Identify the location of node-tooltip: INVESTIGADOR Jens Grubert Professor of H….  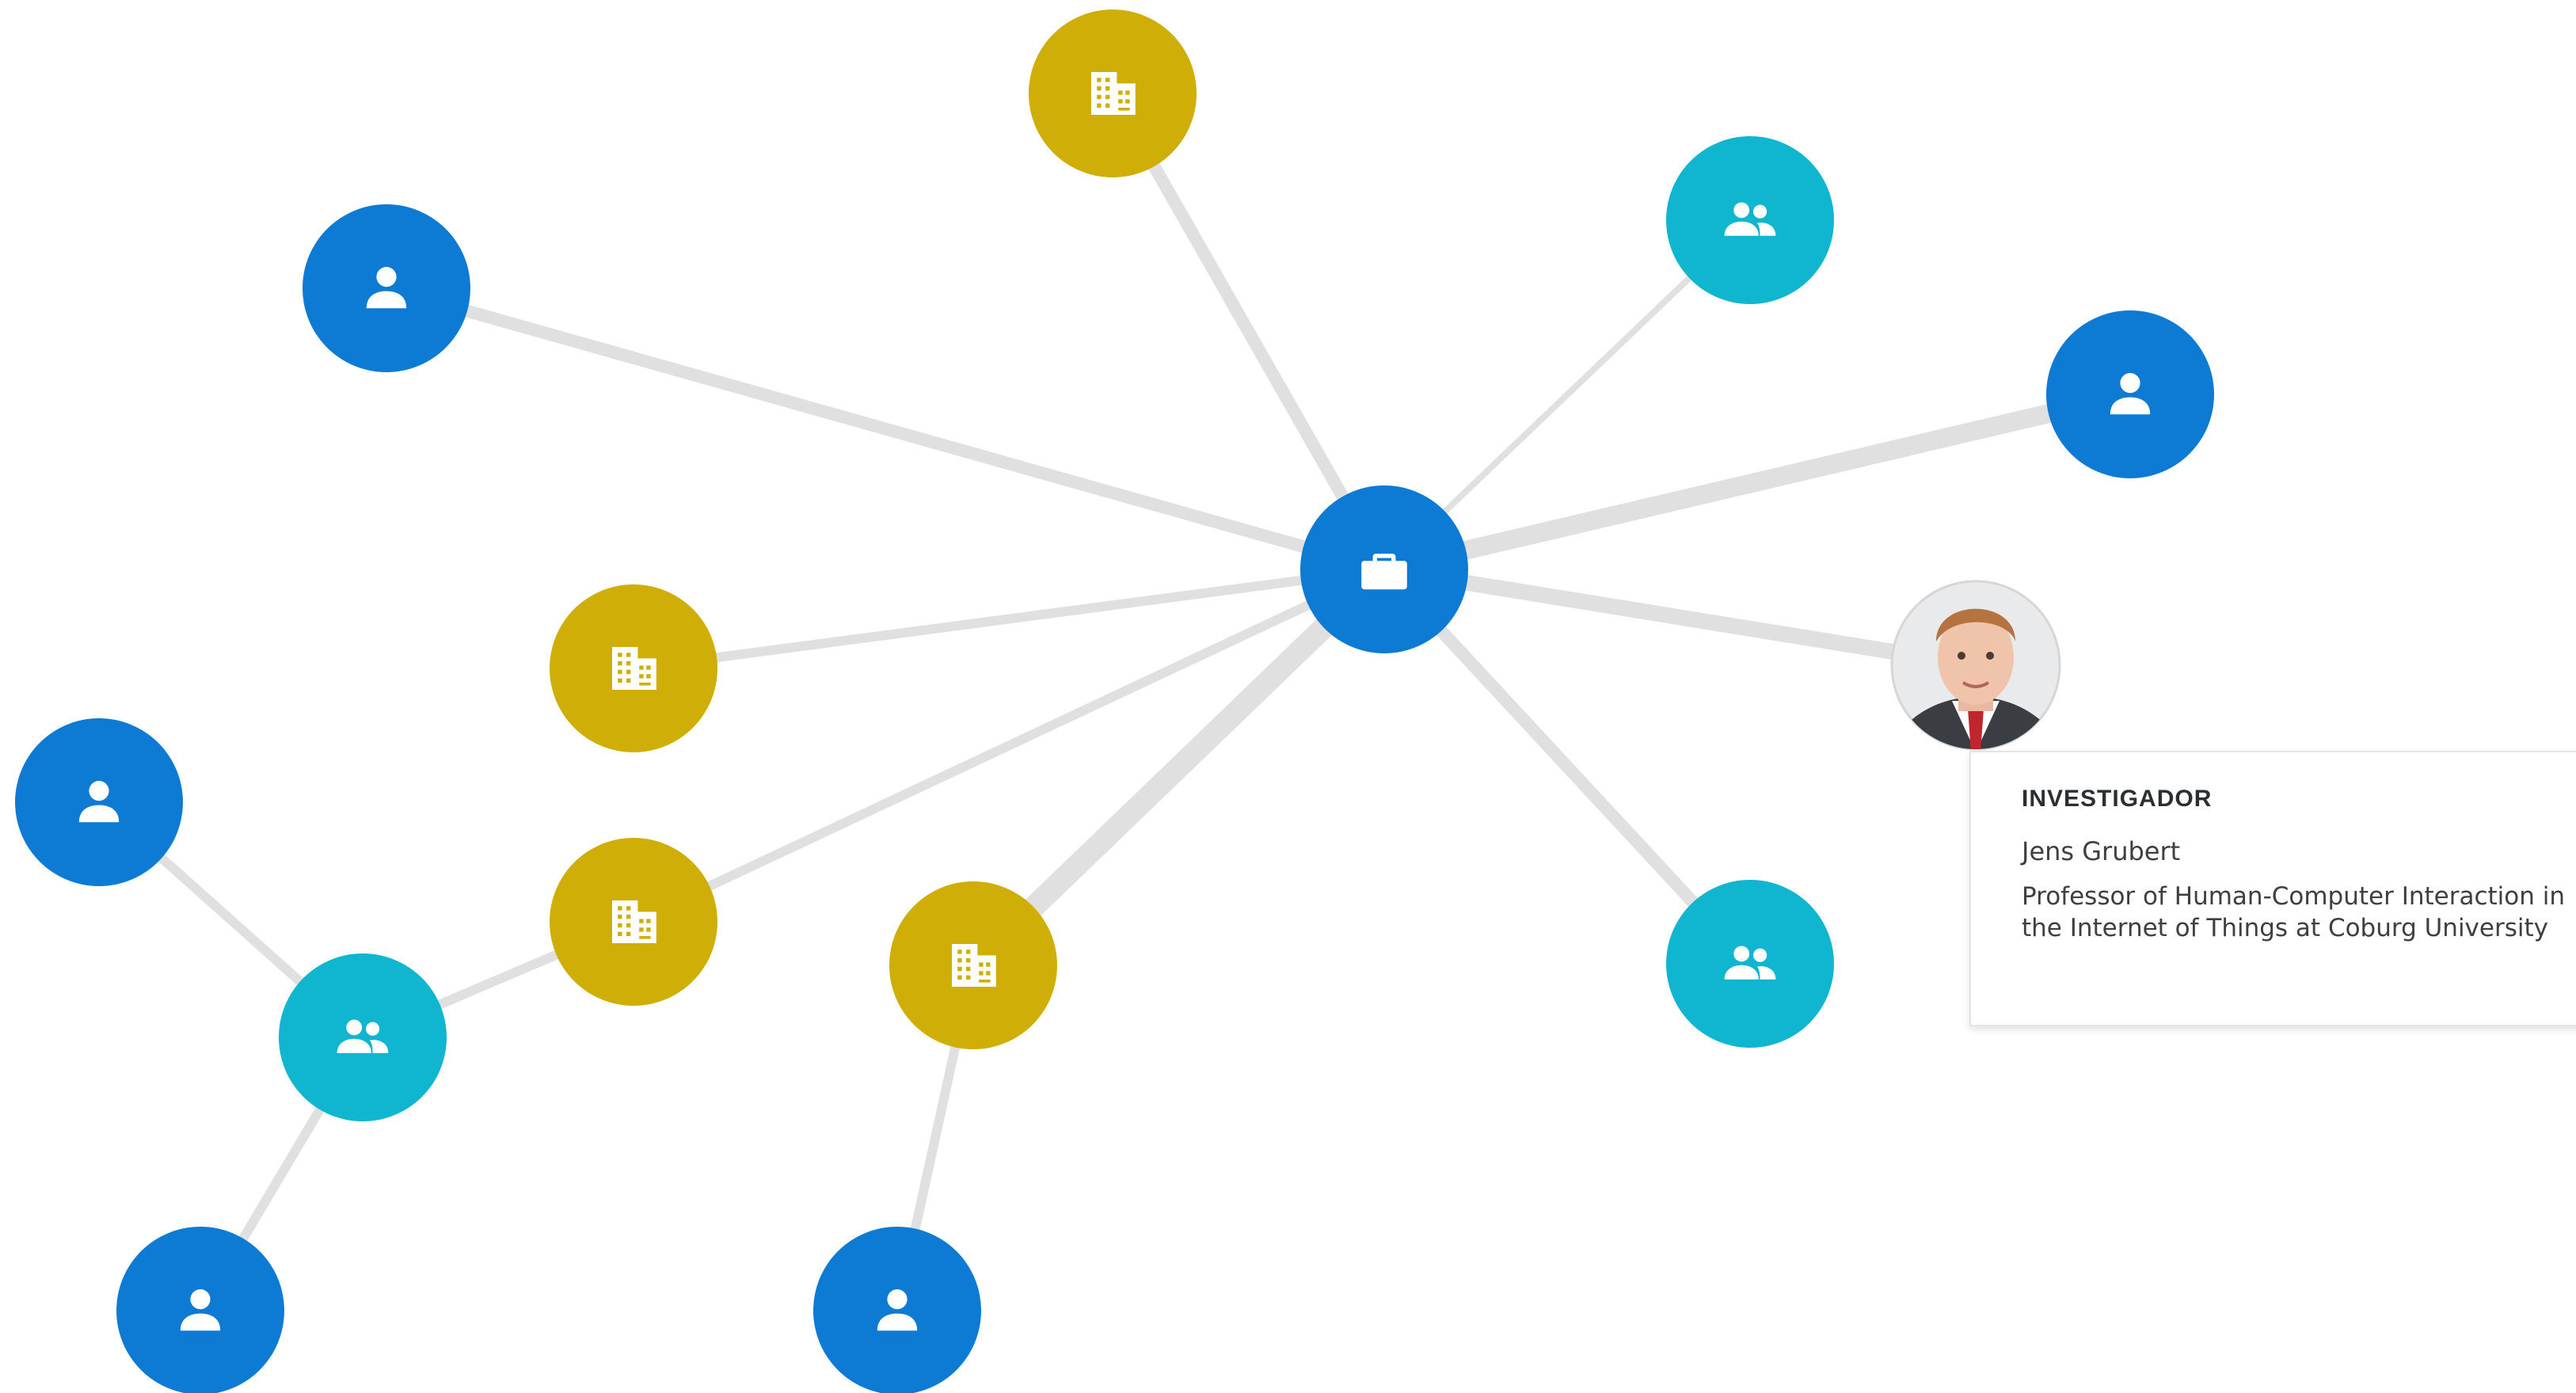
(2272, 888).